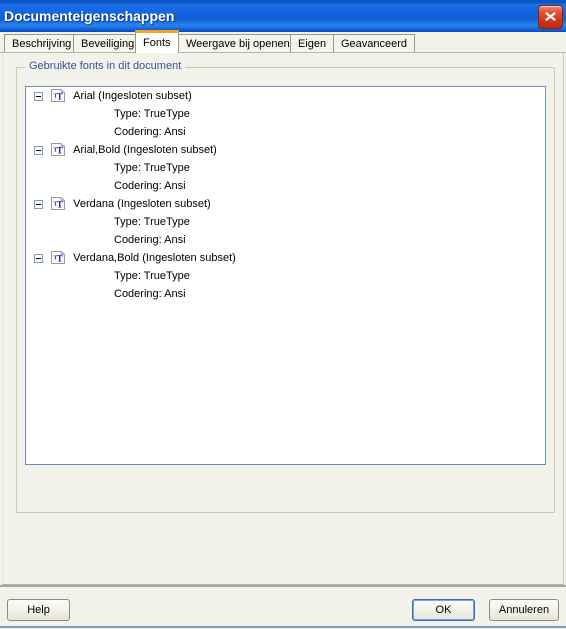  What do you see at coordinates (89, 16) in the screenshot?
I see `window-title: Documenteigenschappen` at bounding box center [89, 16].